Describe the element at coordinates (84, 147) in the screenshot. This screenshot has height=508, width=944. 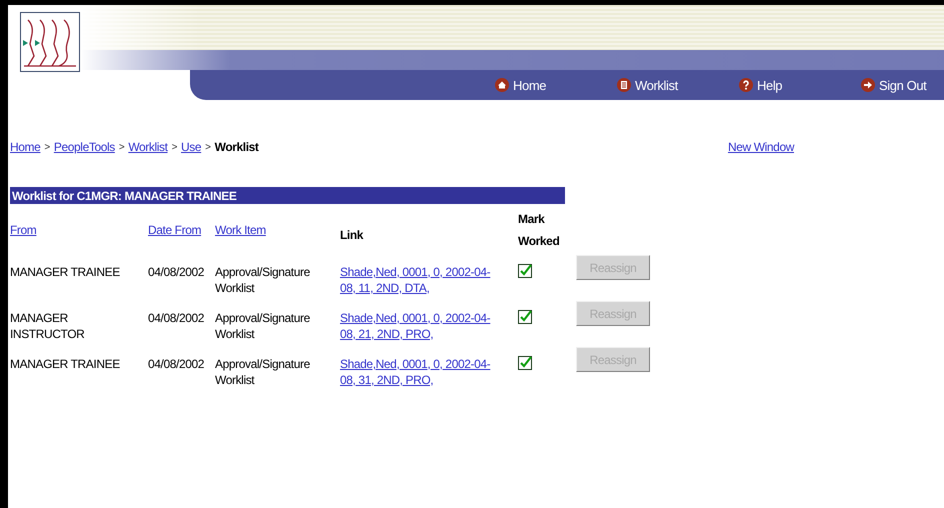
I see `breadcrumb-link: PeopleTools` at that location.